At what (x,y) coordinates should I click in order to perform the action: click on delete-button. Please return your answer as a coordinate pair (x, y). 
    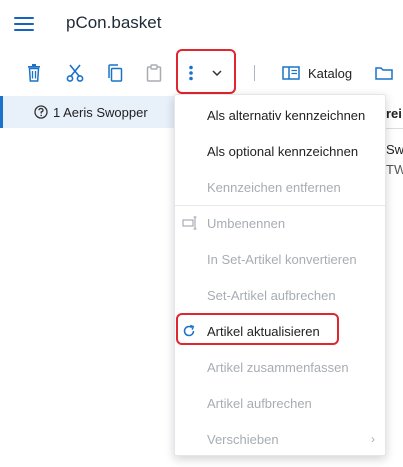
    Looking at the image, I should click on (34, 73).